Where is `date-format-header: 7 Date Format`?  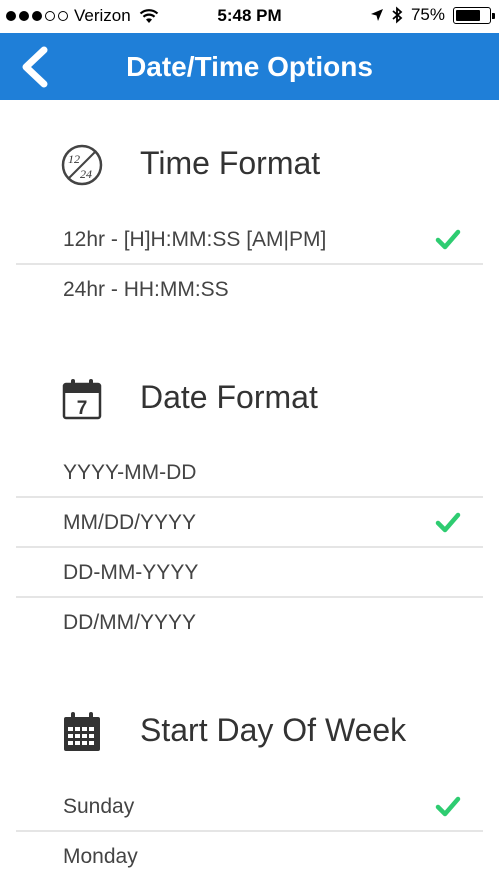
date-format-header: 7 Date Format is located at coordinates (249, 397).